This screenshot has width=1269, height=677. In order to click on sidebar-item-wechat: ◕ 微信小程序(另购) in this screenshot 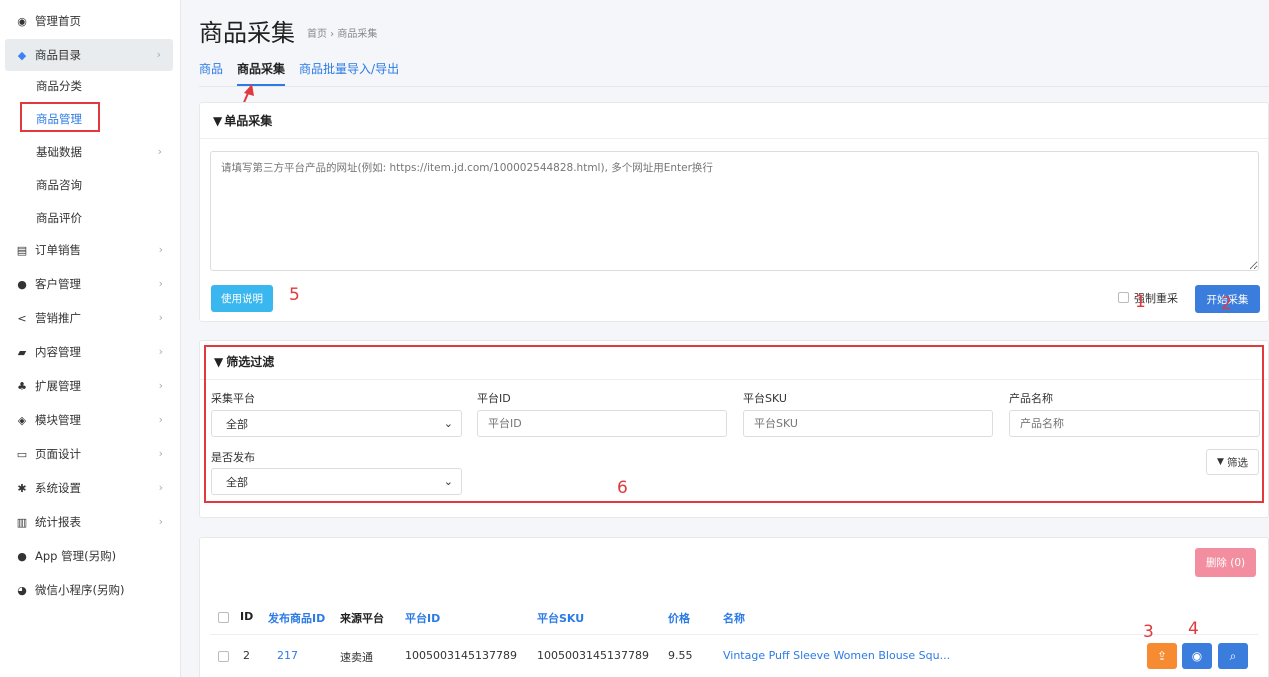, I will do `click(90, 590)`.